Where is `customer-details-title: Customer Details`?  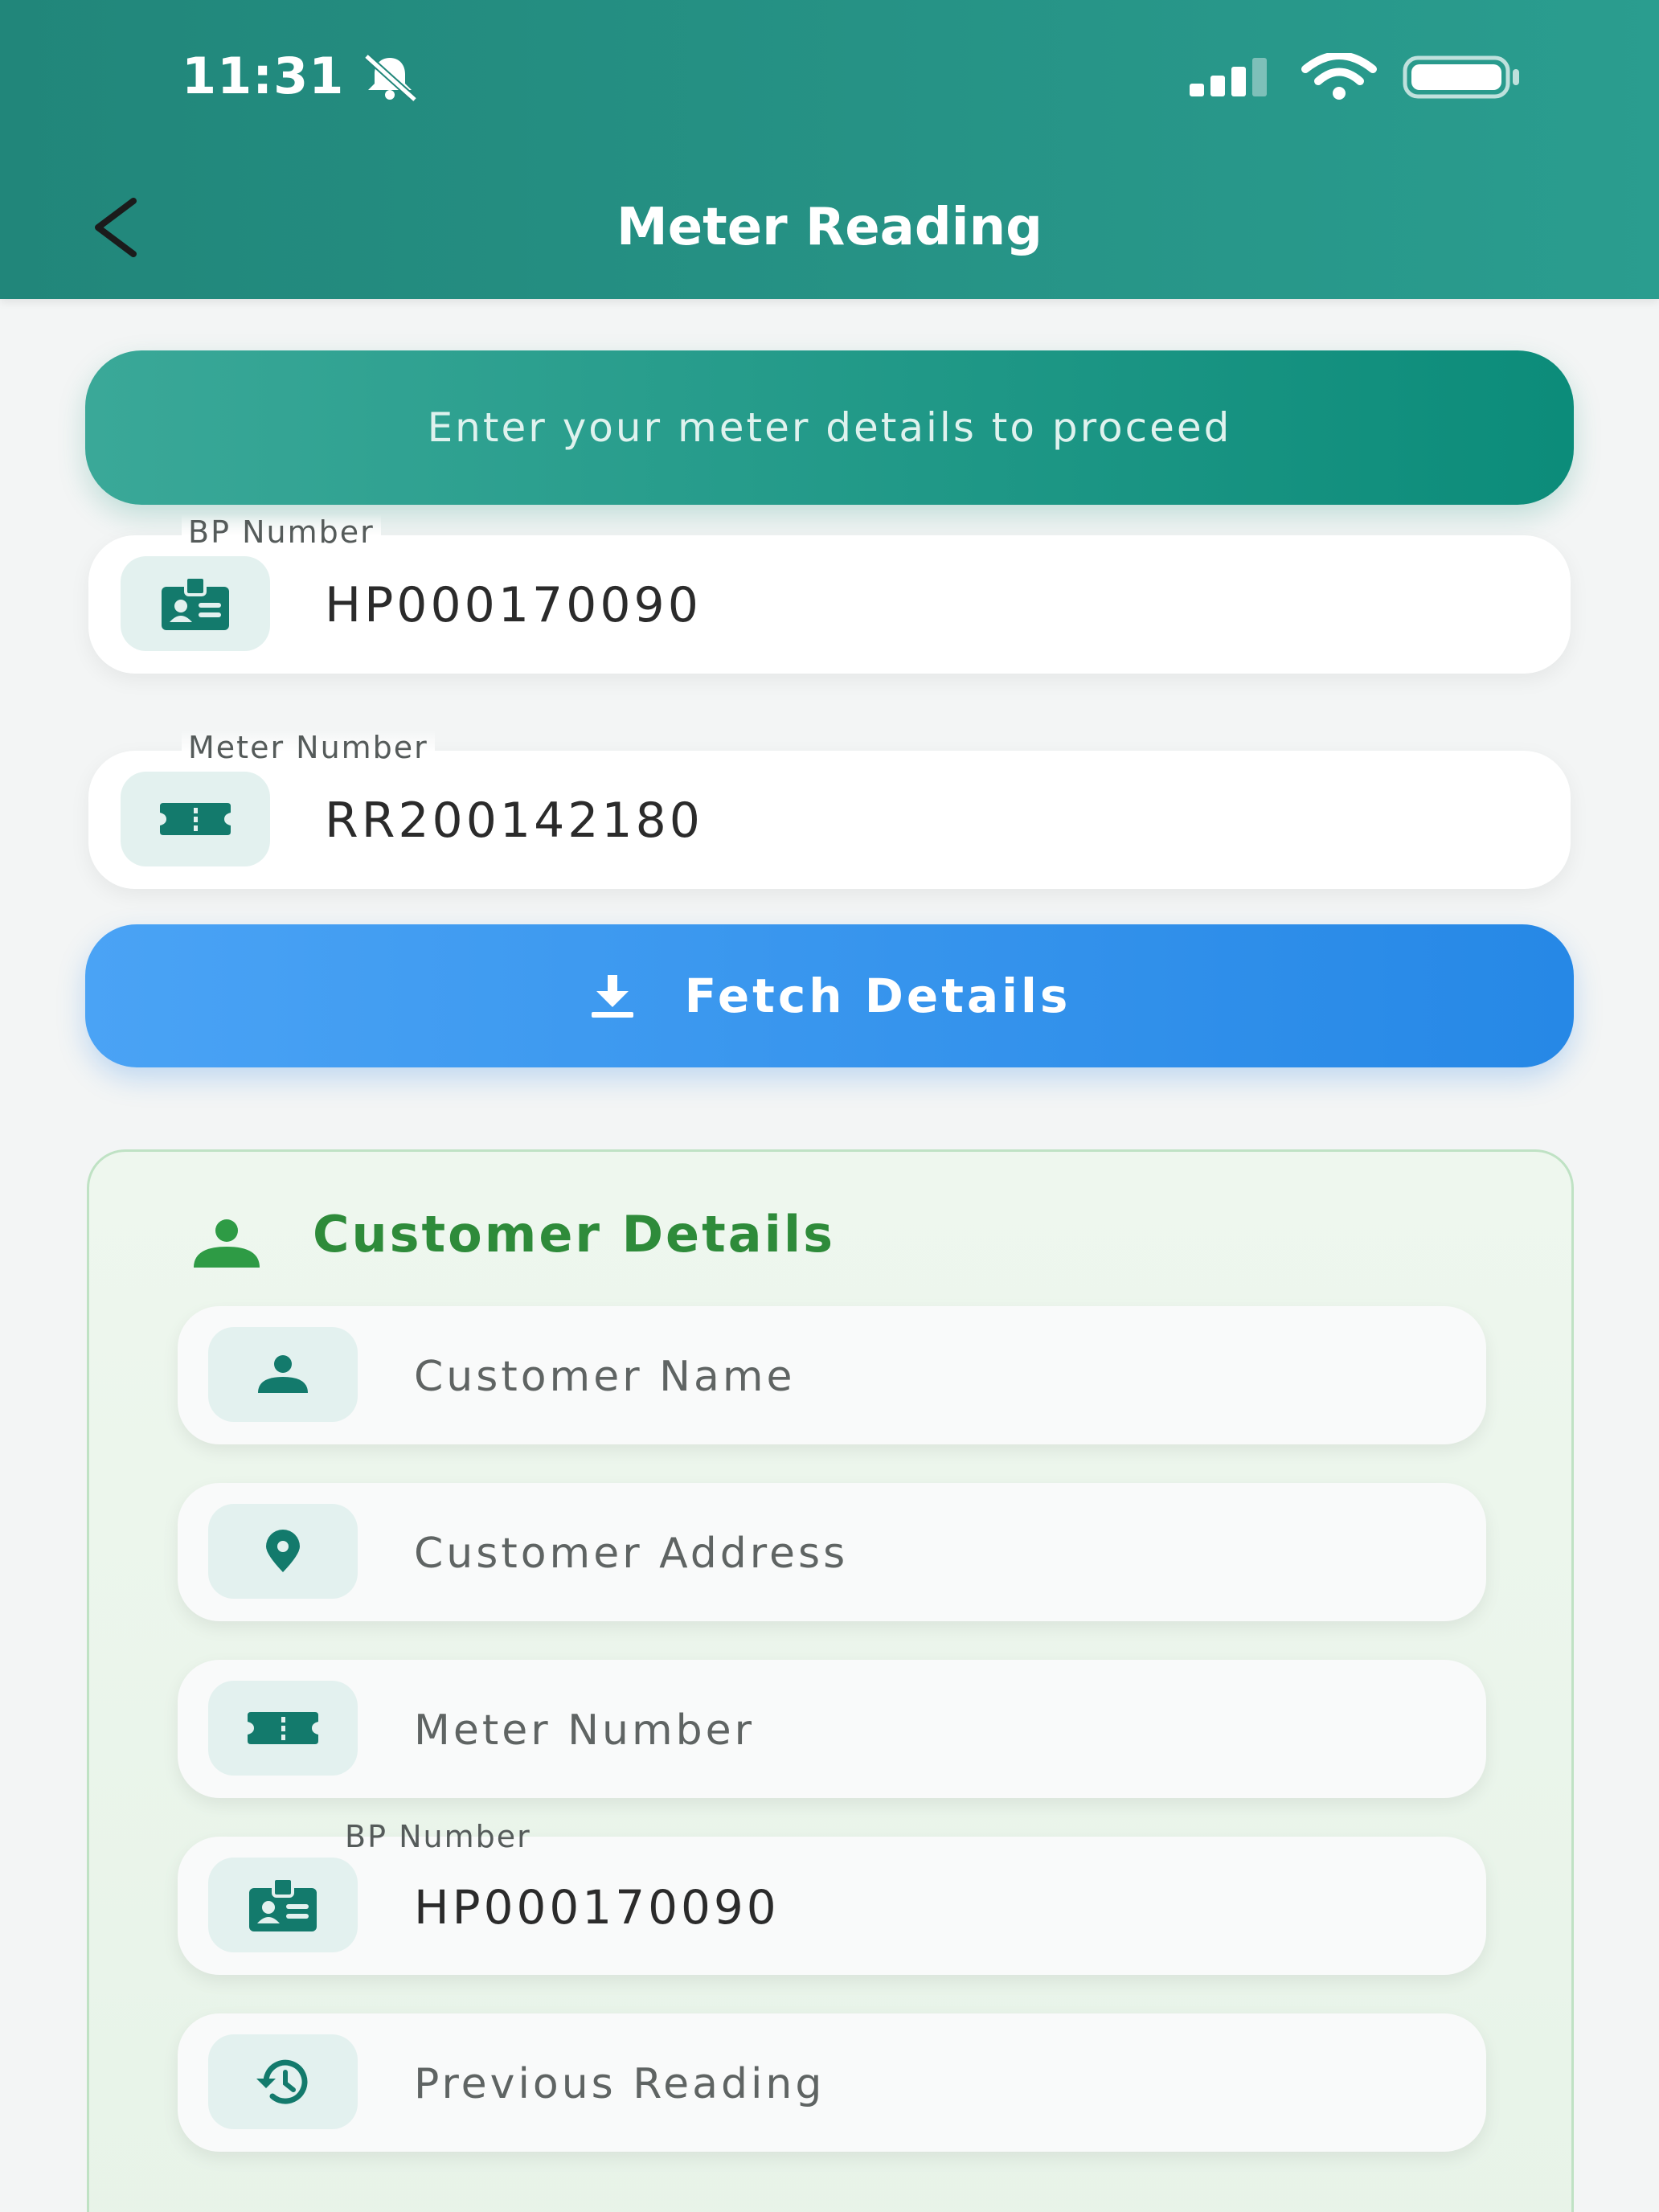 customer-details-title: Customer Details is located at coordinates (574, 1234).